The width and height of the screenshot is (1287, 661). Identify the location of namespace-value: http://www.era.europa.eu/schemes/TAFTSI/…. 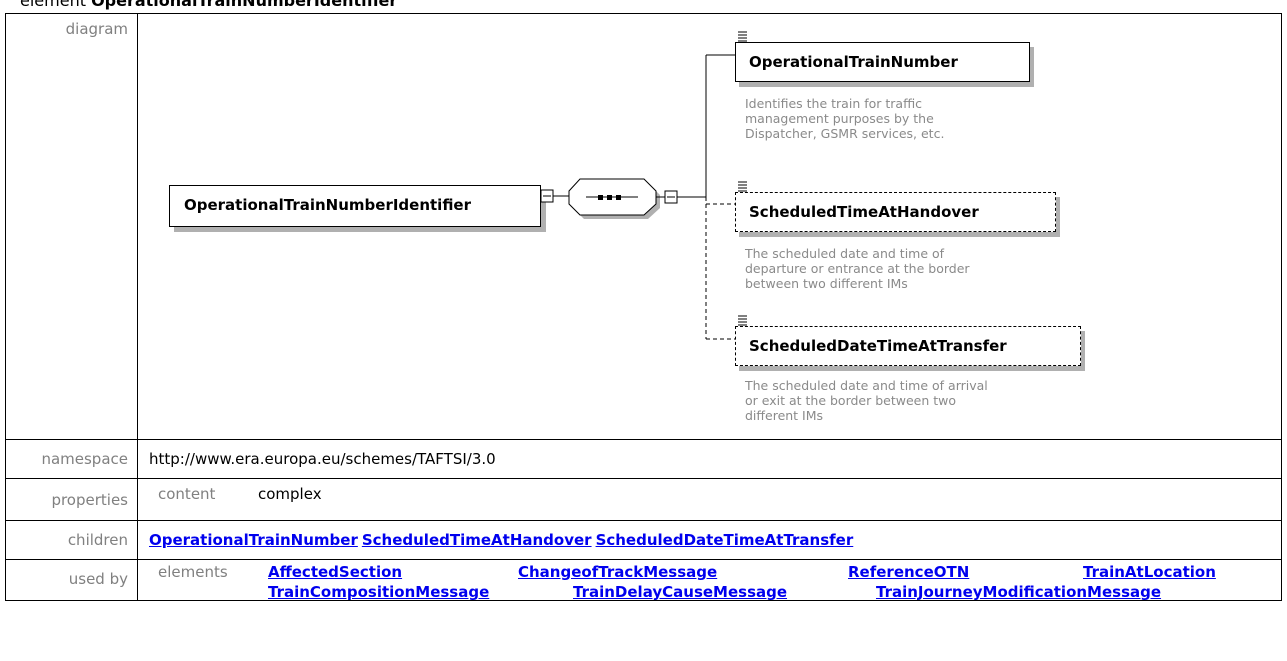
(709, 459).